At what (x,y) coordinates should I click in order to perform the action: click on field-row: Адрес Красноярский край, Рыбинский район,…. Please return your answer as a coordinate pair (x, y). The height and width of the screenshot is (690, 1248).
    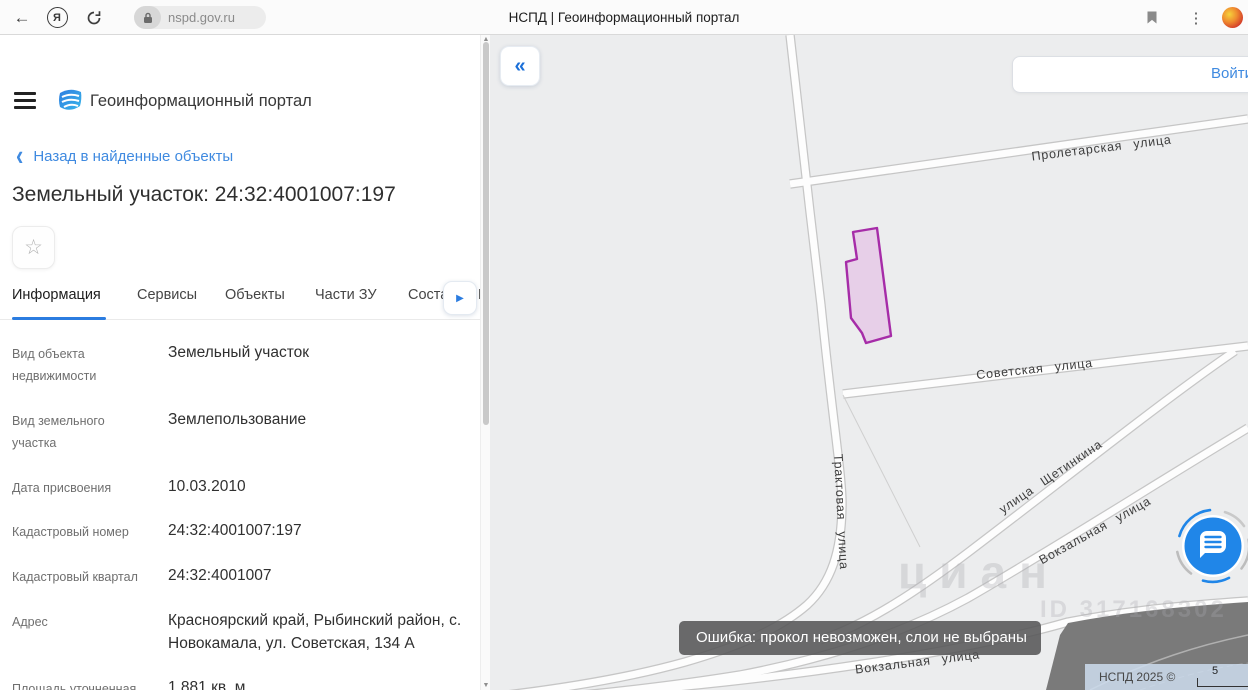
    Looking at the image, I should click on (237, 632).